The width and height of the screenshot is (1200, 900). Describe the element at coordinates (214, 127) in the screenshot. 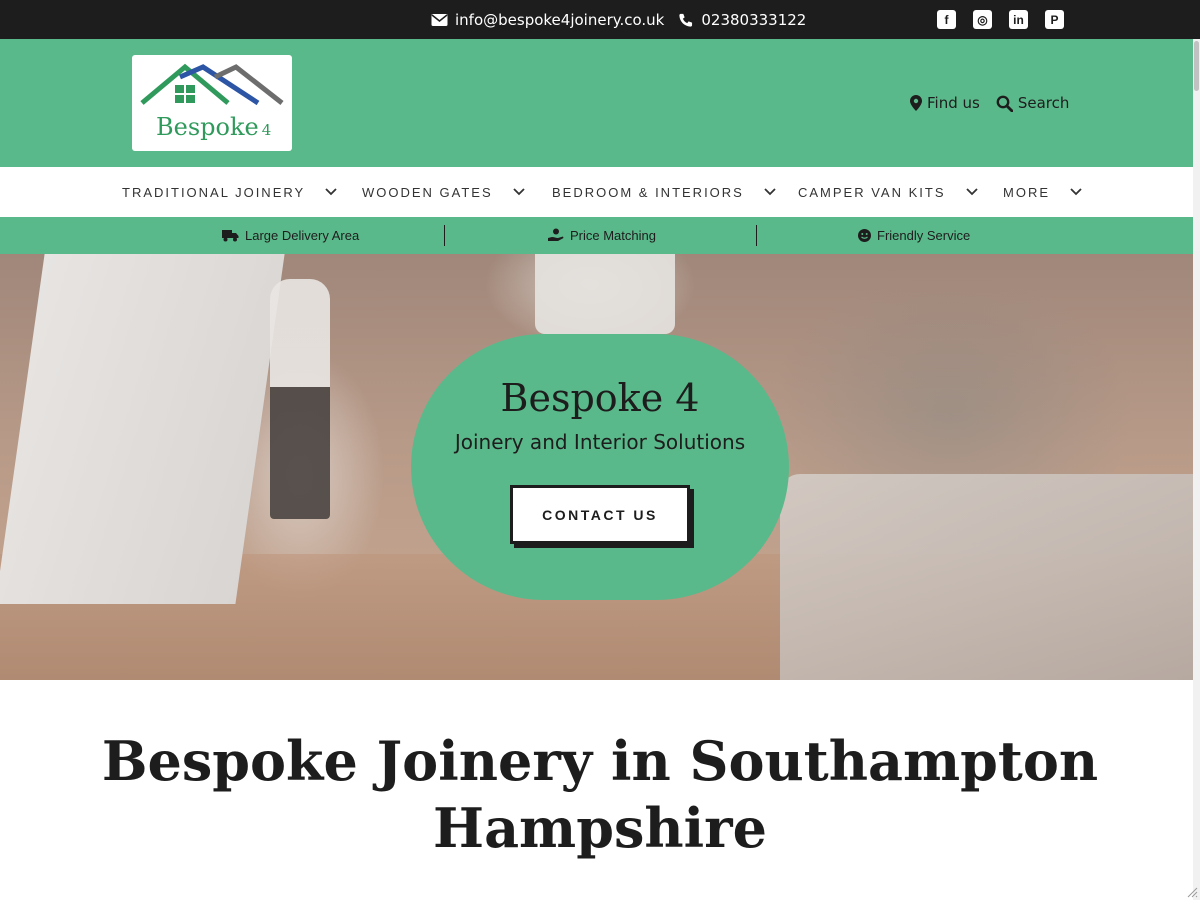

I see `logo-text: Bespoke 4` at that location.